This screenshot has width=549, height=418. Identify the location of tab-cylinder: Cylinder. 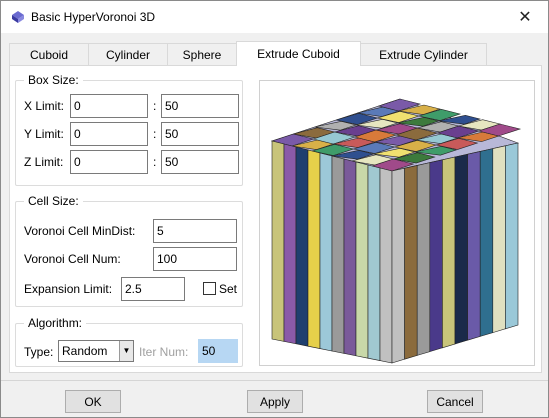
(128, 54).